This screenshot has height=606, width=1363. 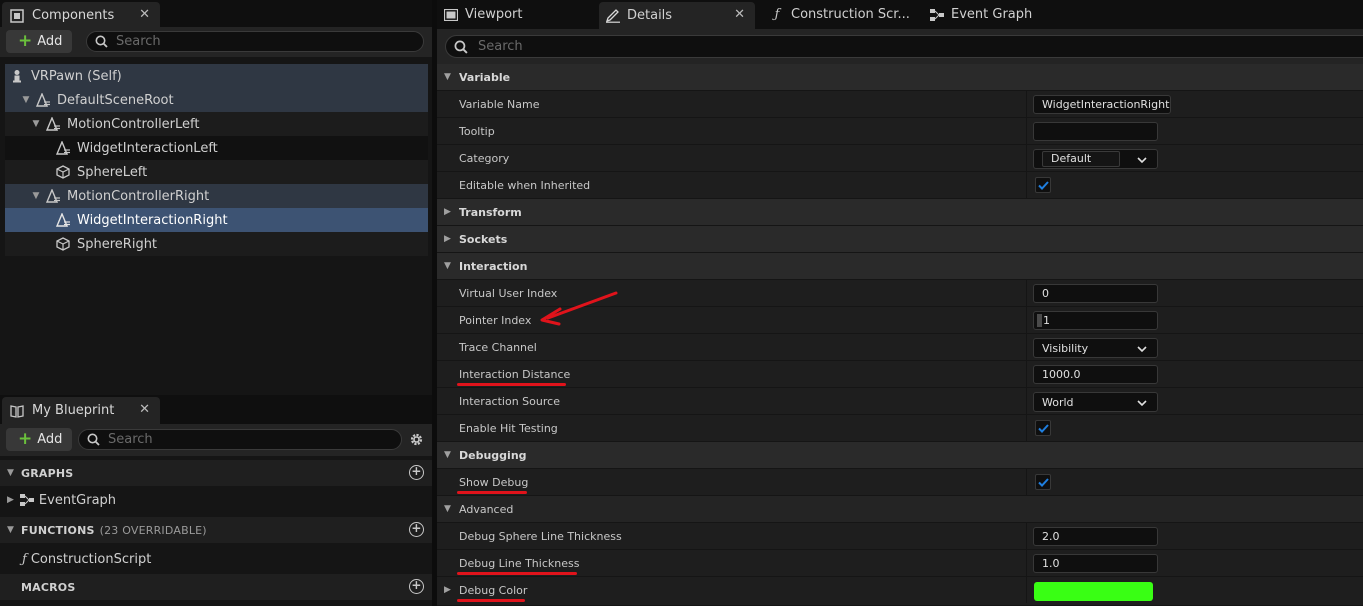 What do you see at coordinates (416, 441) in the screenshot?
I see `gear-icon` at bounding box center [416, 441].